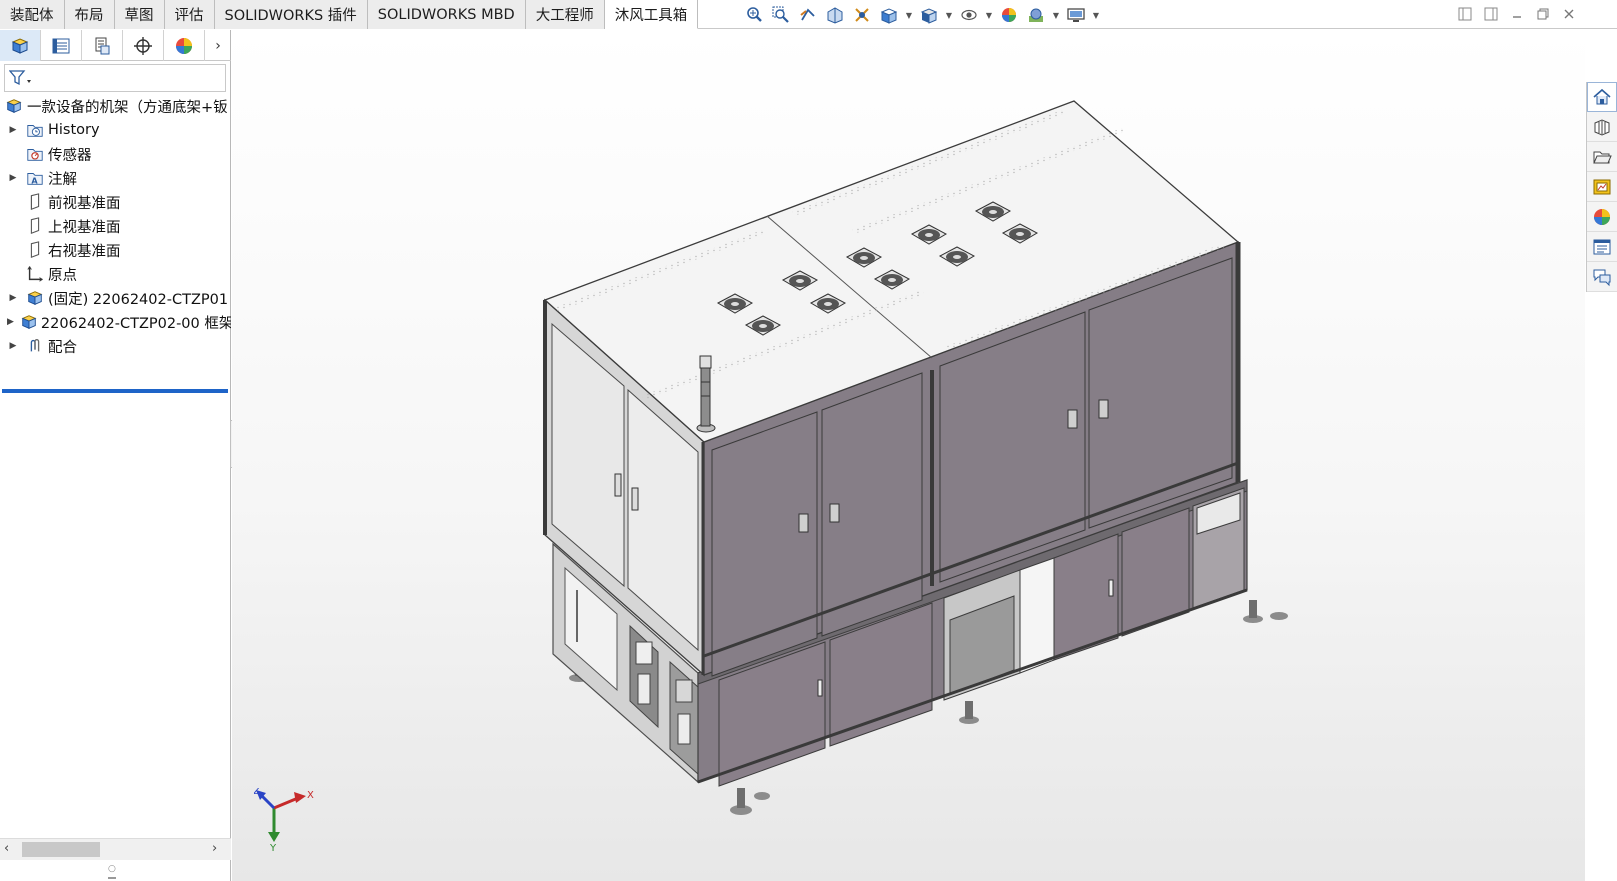  What do you see at coordinates (1491, 14) in the screenshot?
I see `panel-right-icon` at bounding box center [1491, 14].